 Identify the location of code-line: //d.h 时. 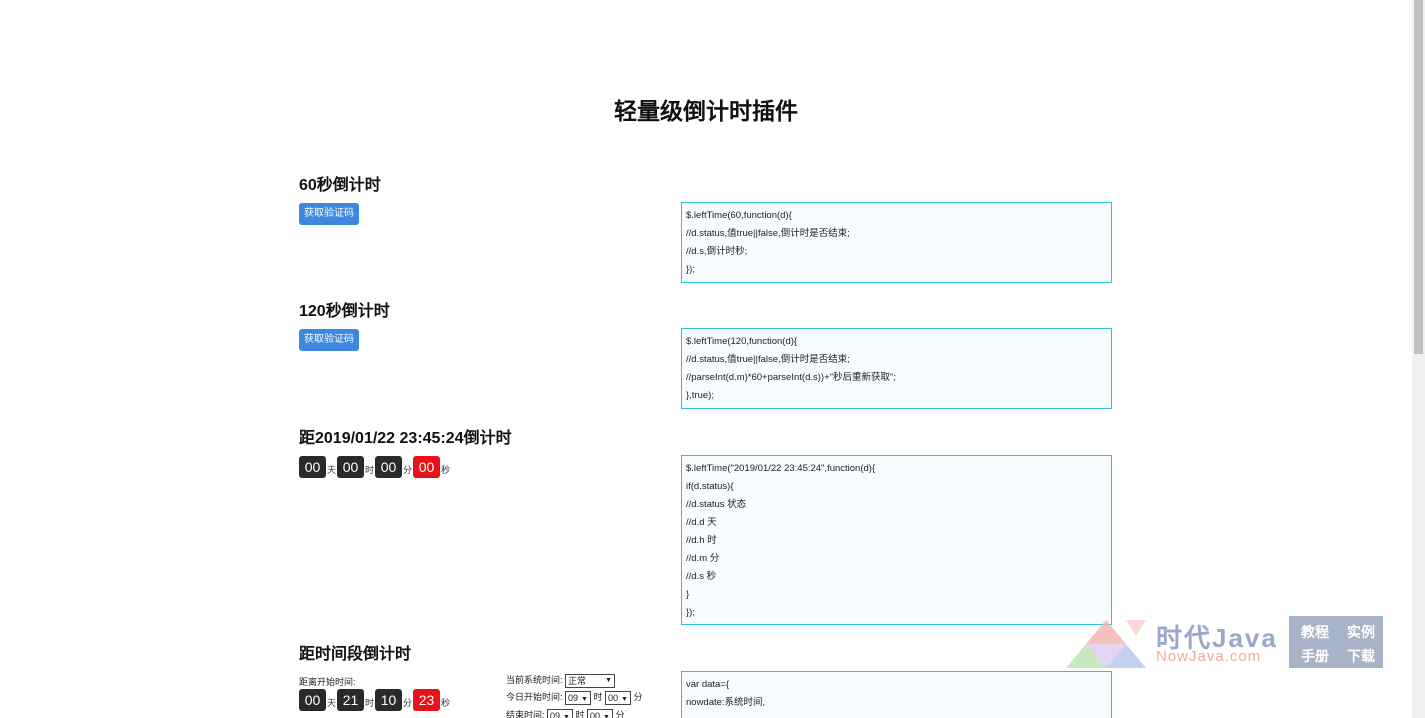
(701, 540).